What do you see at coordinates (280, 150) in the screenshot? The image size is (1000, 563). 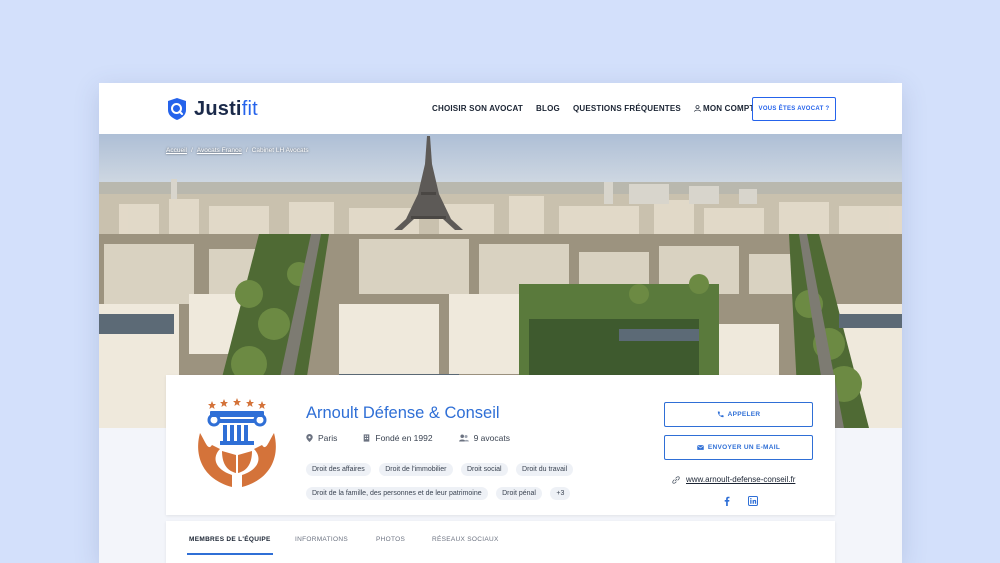 I see `breadcrumb-current: Cabinet LH Avocats` at bounding box center [280, 150].